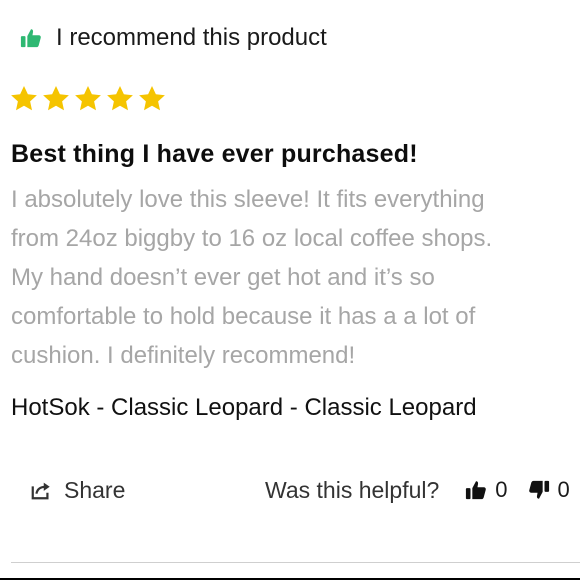 The height and width of the screenshot is (580, 580). I want to click on helpful-yes-button: 0, so click(486, 490).